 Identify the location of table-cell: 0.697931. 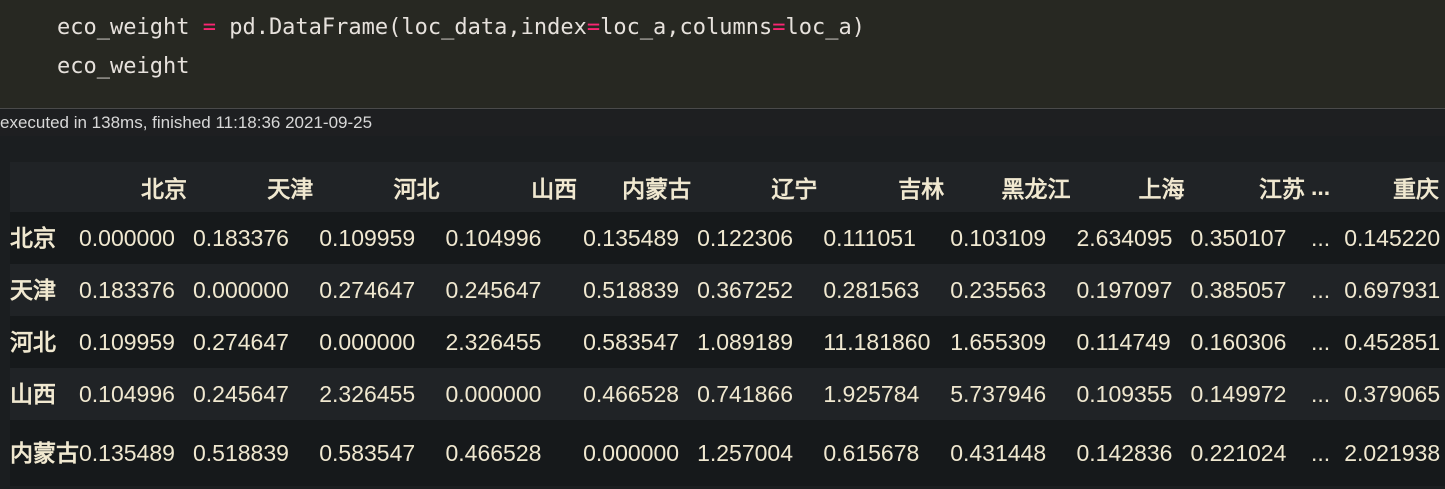
(1392, 289).